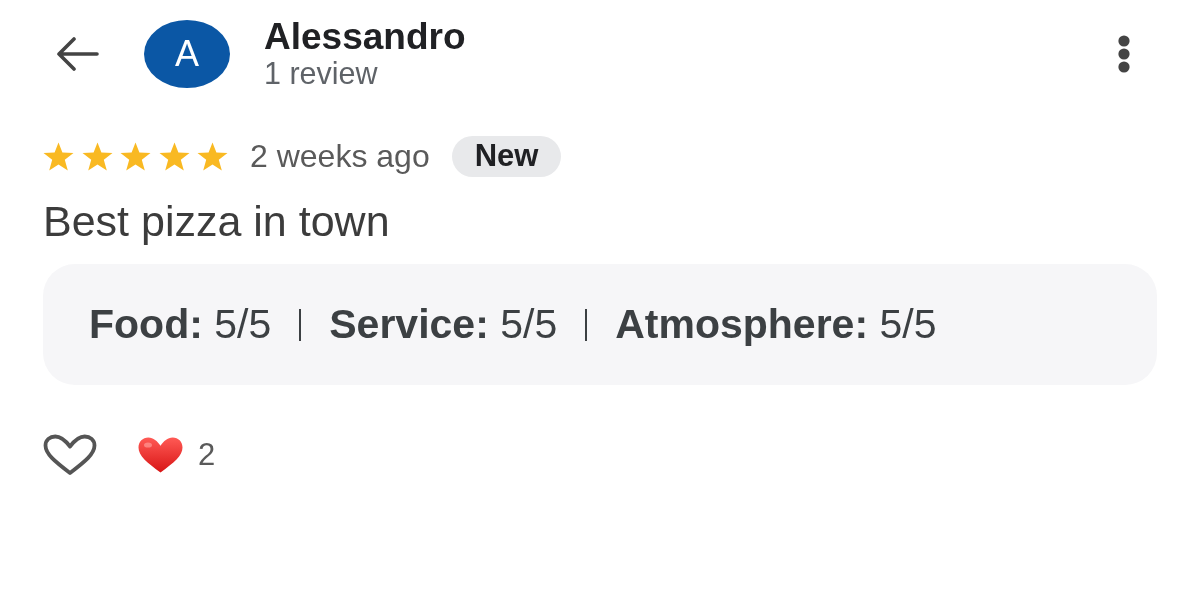 This screenshot has width=1200, height=600. I want to click on review-count: 1 review, so click(321, 73).